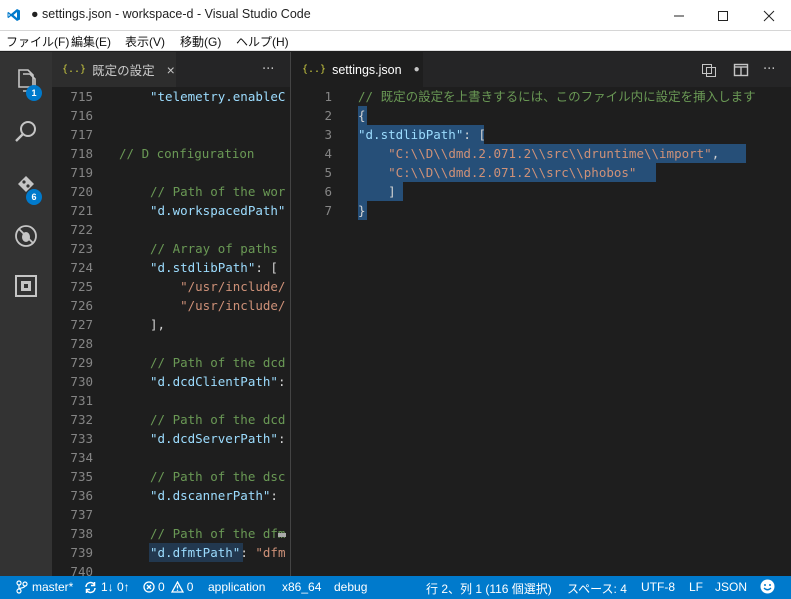 This screenshot has height=599, width=791. Describe the element at coordinates (171, 514) in the screenshot. I see `code-line: 737` at that location.